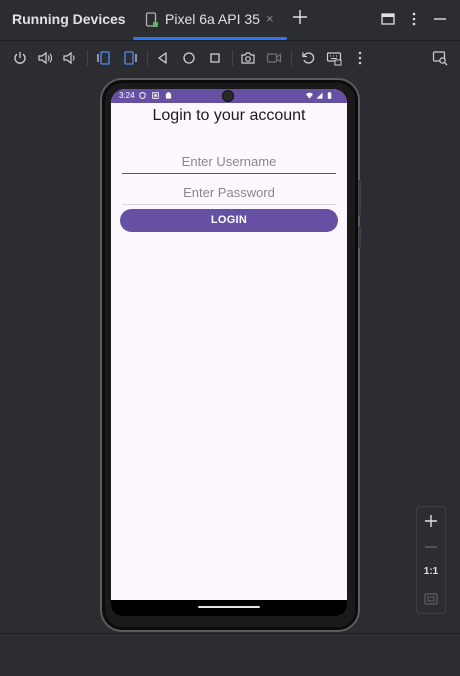  Describe the element at coordinates (431, 599) in the screenshot. I see `fit-screen-icon` at that location.